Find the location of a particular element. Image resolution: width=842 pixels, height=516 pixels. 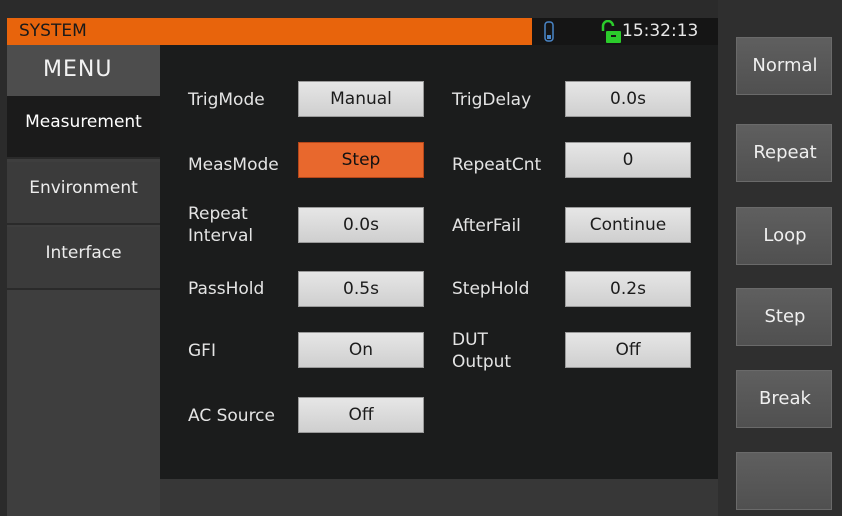

system-title-bar: SYSTEM is located at coordinates (269, 31).